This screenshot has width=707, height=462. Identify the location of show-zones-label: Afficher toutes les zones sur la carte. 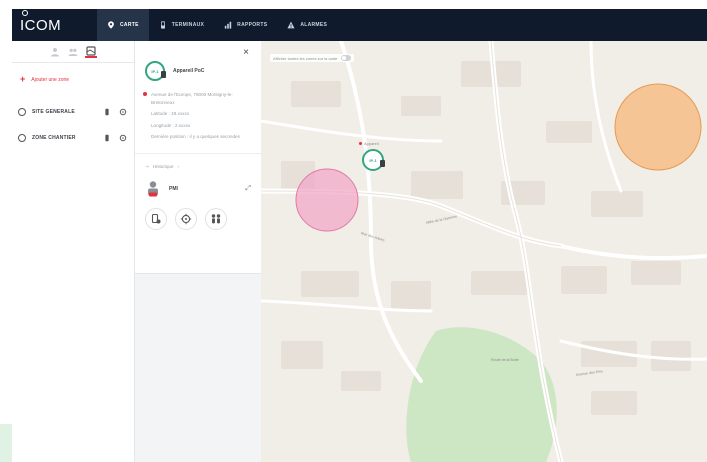
(305, 58).